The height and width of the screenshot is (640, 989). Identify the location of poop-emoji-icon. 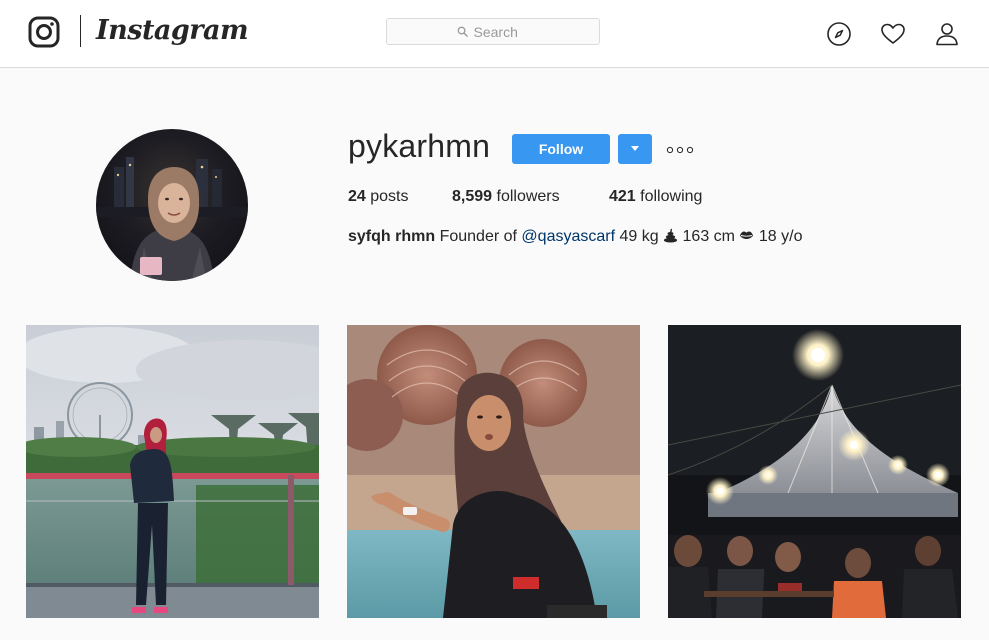
(671, 235).